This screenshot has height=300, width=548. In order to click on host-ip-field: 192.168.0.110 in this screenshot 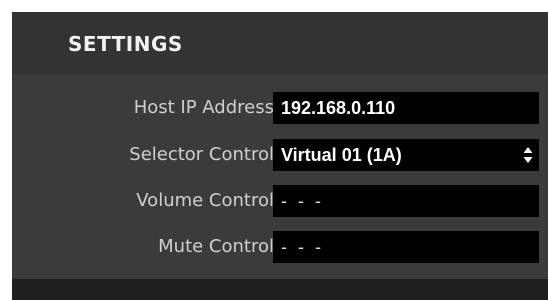, I will do `click(406, 108)`.